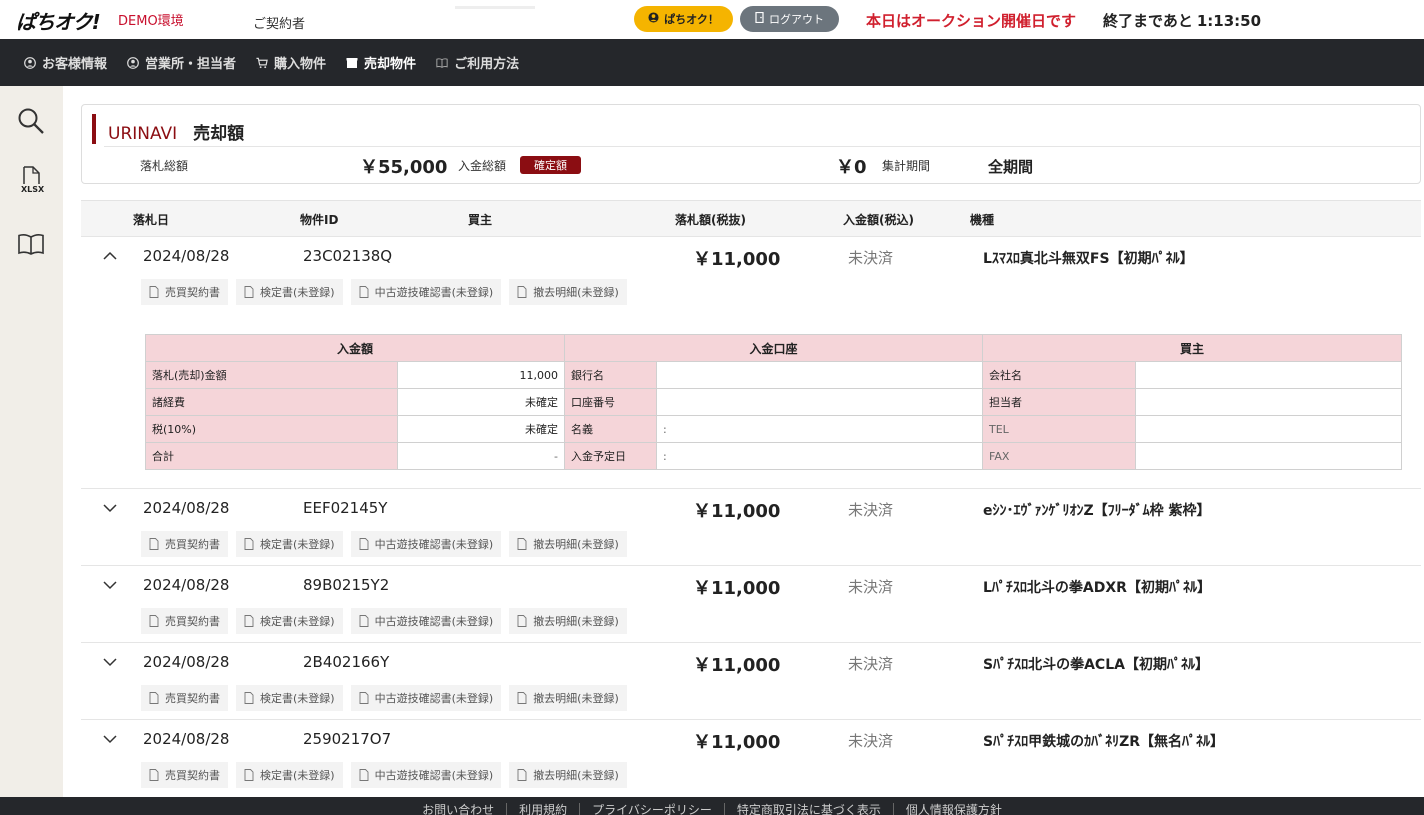  I want to click on row-model: Lｽﾏｽﾛ真北斗無双FS【初期ﾊﾟﾈﾙ】, so click(1088, 259).